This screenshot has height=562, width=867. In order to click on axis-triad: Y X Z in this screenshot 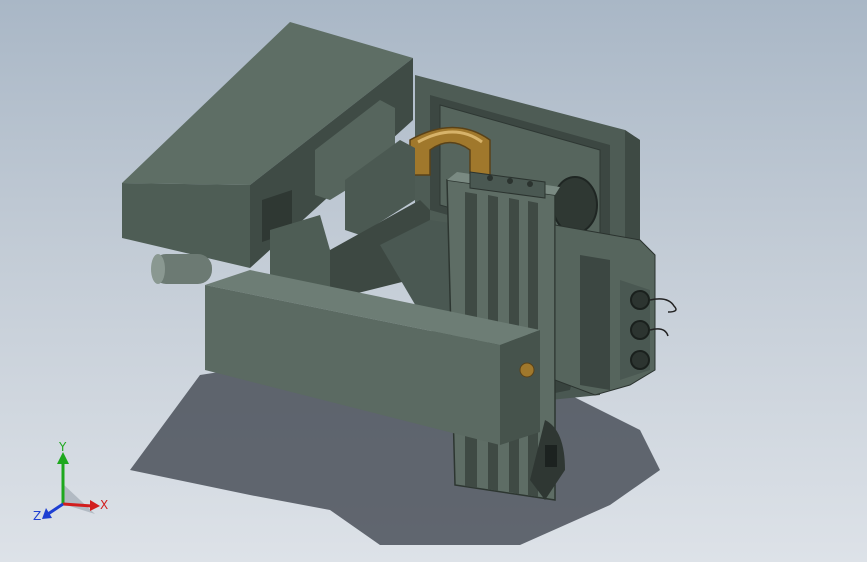, I will do `click(70, 482)`.